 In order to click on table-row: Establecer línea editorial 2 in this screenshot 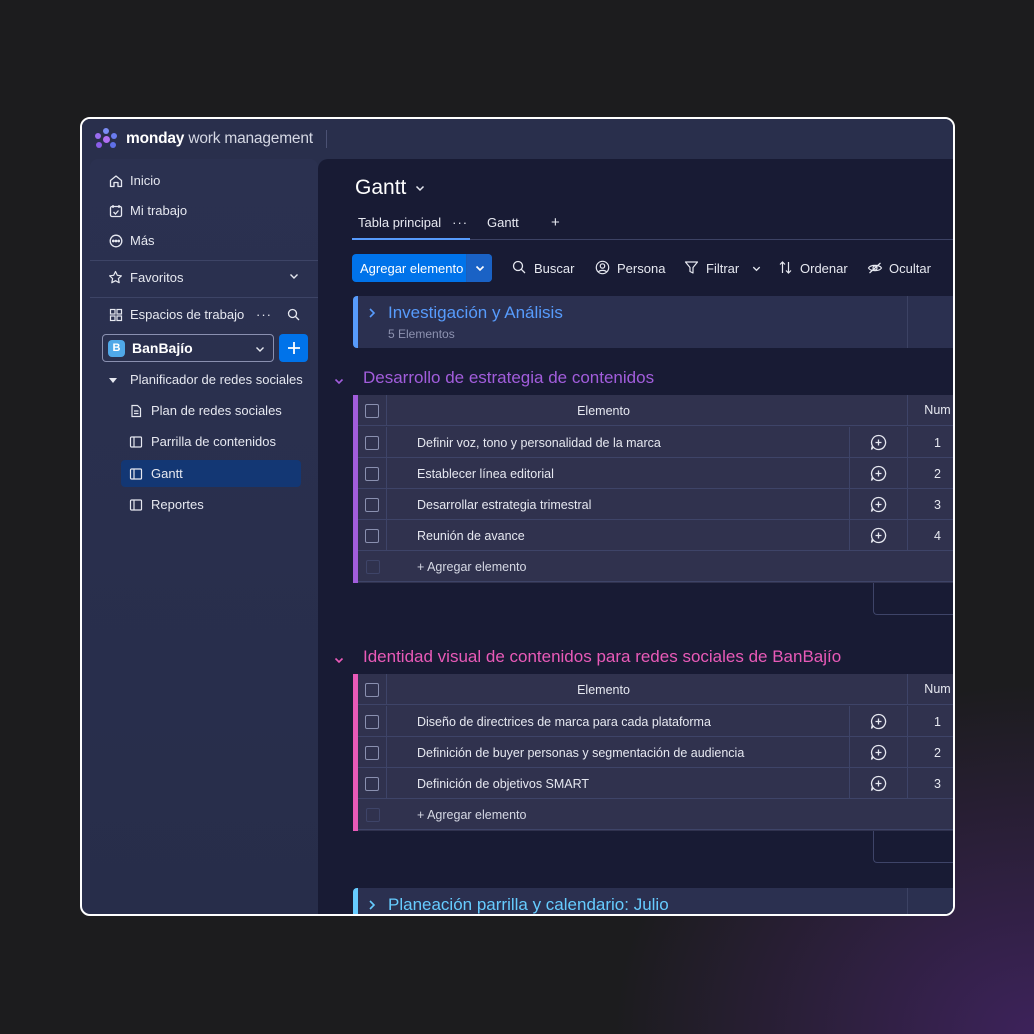, I will do `click(655, 473)`.